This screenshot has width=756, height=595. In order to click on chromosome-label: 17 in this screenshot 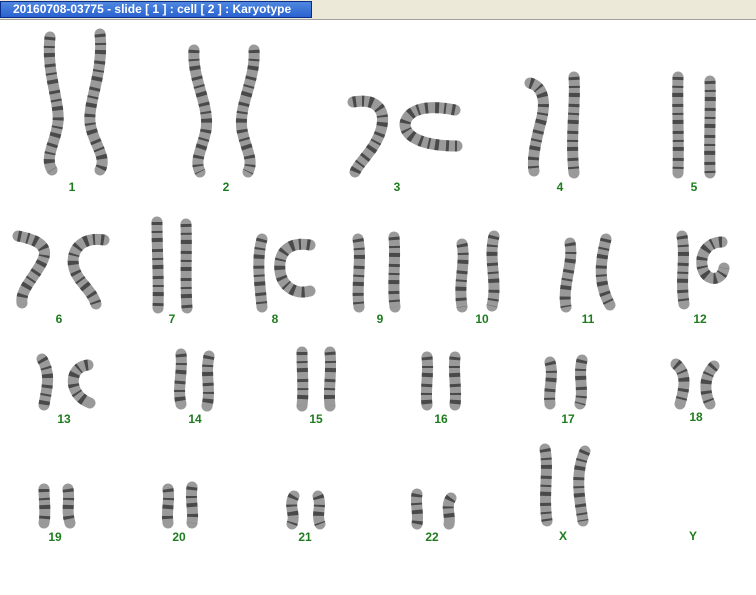, I will do `click(568, 419)`.